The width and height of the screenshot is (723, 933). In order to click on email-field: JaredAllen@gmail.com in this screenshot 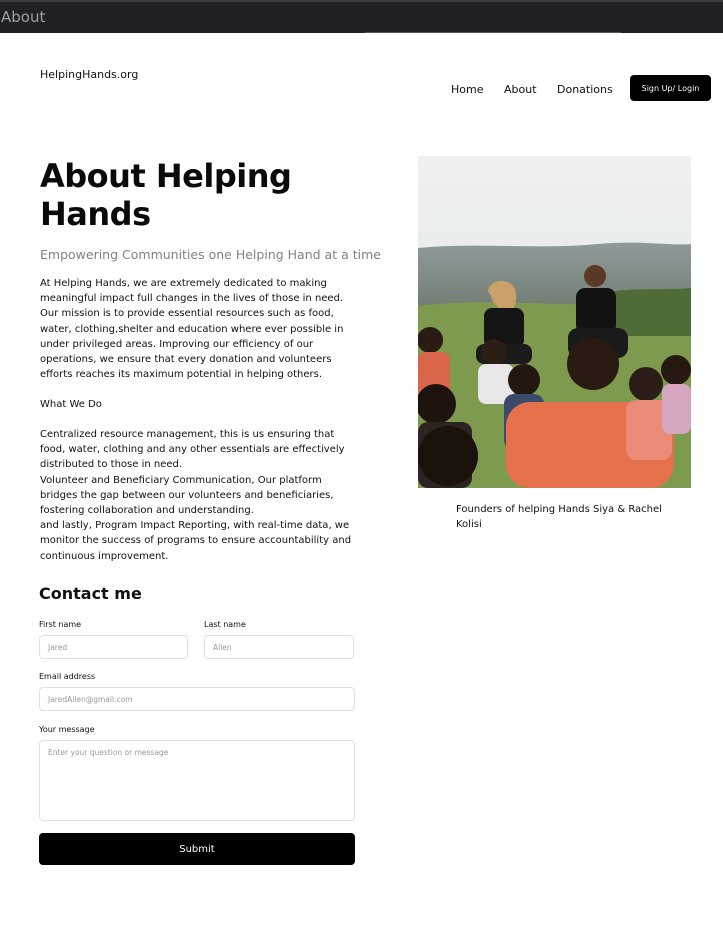, I will do `click(197, 699)`.